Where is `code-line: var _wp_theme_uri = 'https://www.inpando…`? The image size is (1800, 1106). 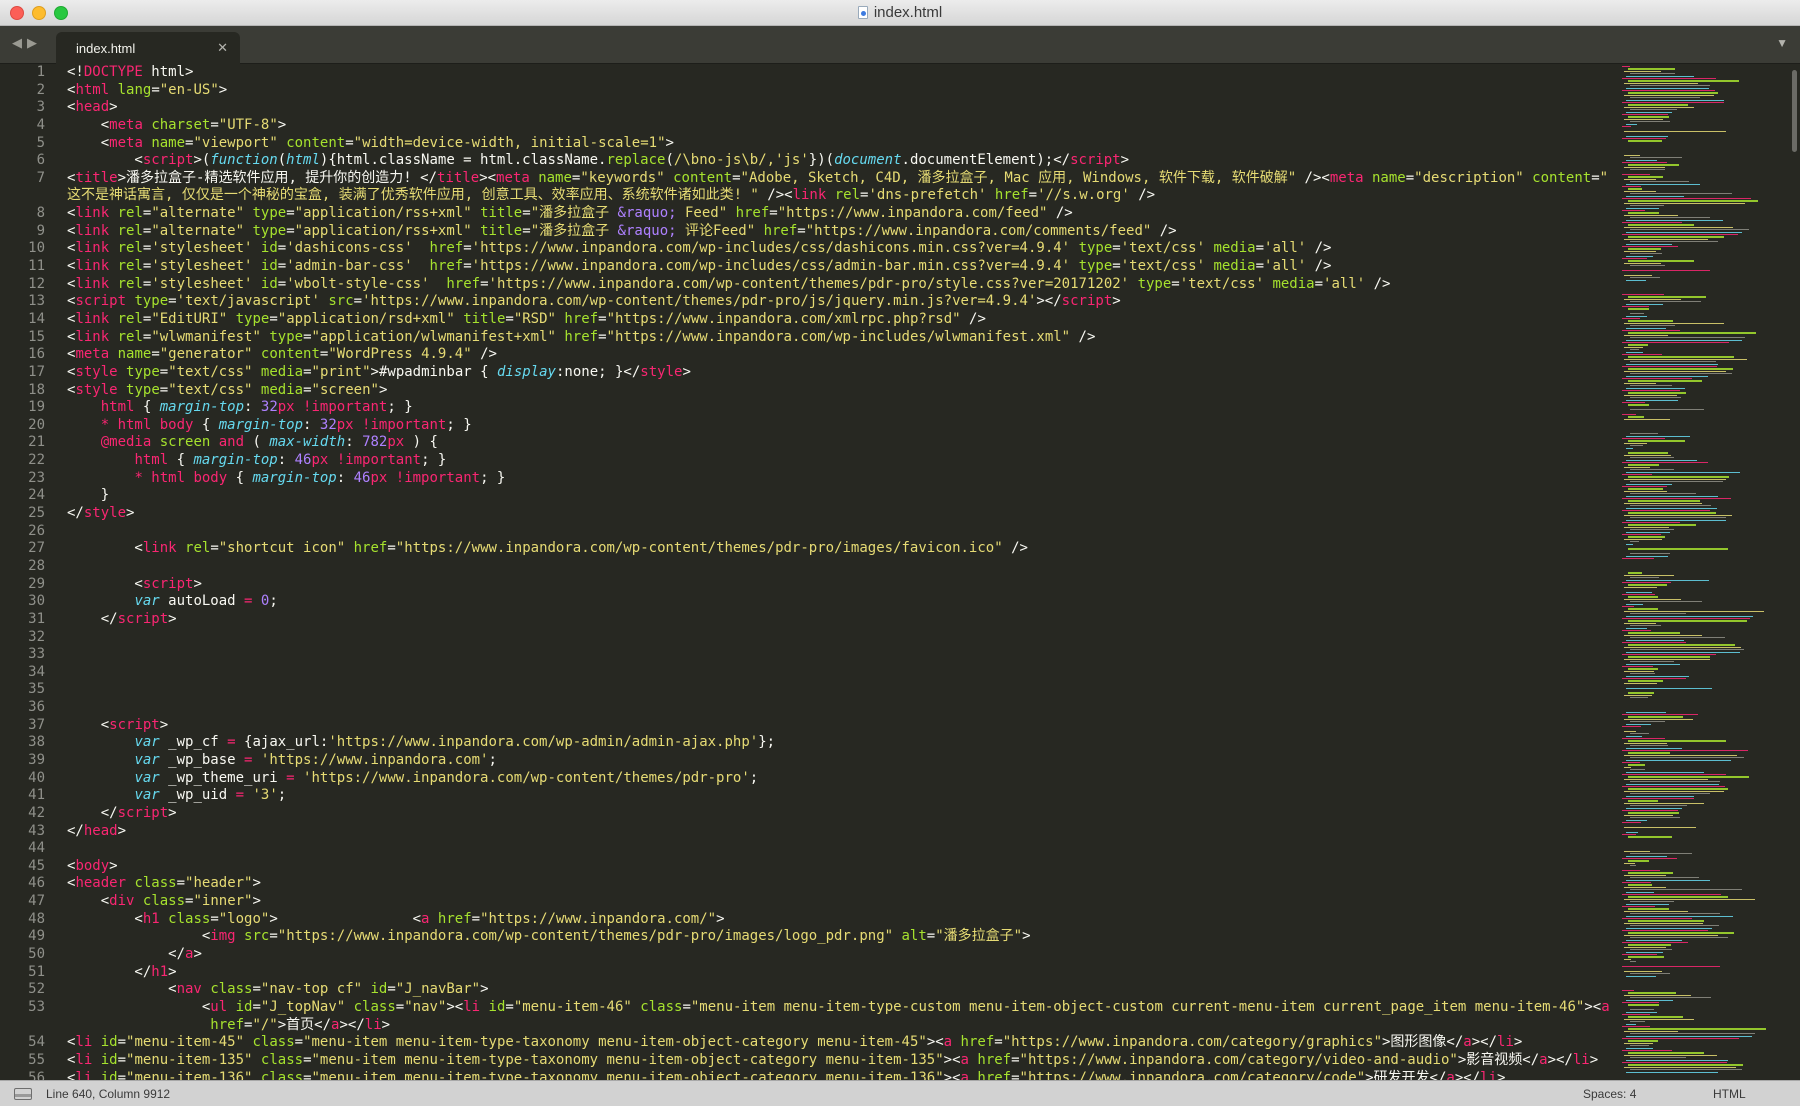 code-line: var _wp_theme_uri = 'https://www.inpando… is located at coordinates (845, 779).